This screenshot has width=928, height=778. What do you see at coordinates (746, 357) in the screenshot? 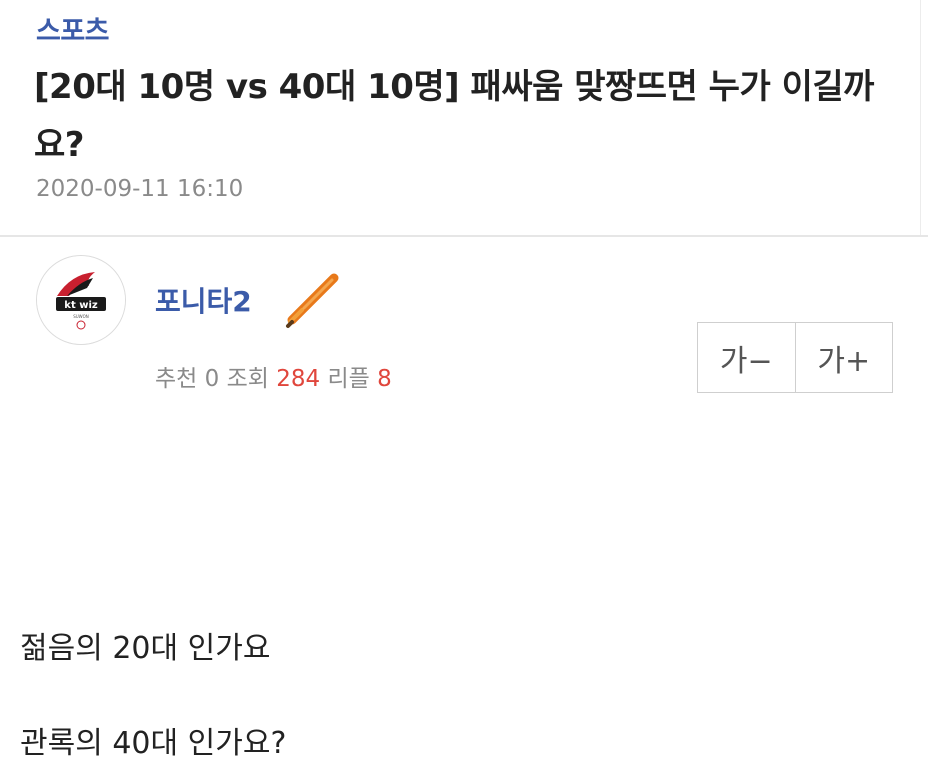
I see `font-decrease-button: 가−` at bounding box center [746, 357].